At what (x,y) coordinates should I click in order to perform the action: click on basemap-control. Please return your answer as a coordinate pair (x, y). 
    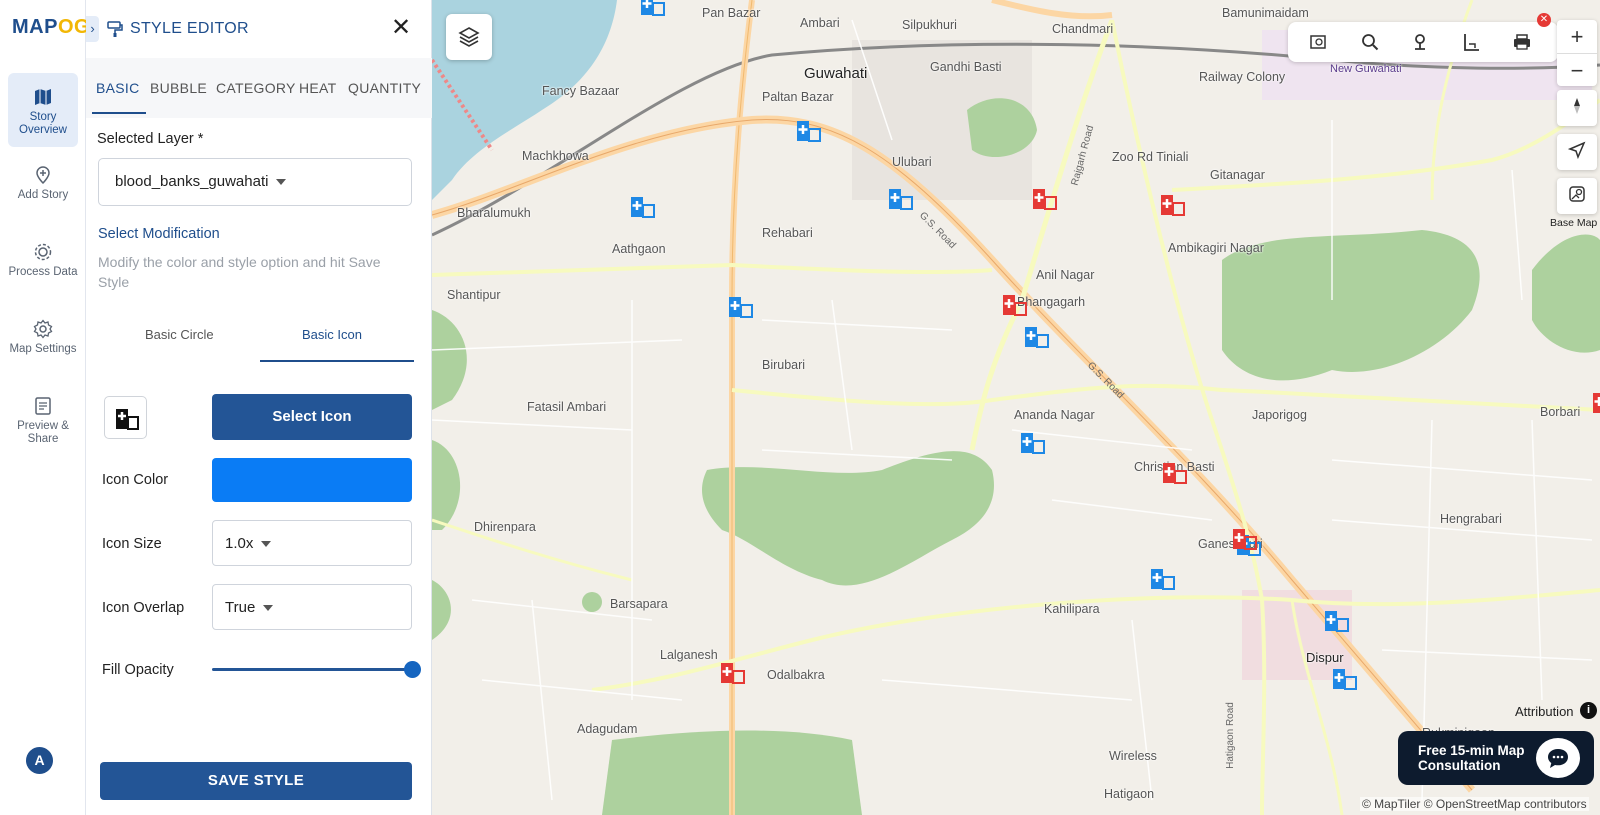
    Looking at the image, I should click on (1577, 196).